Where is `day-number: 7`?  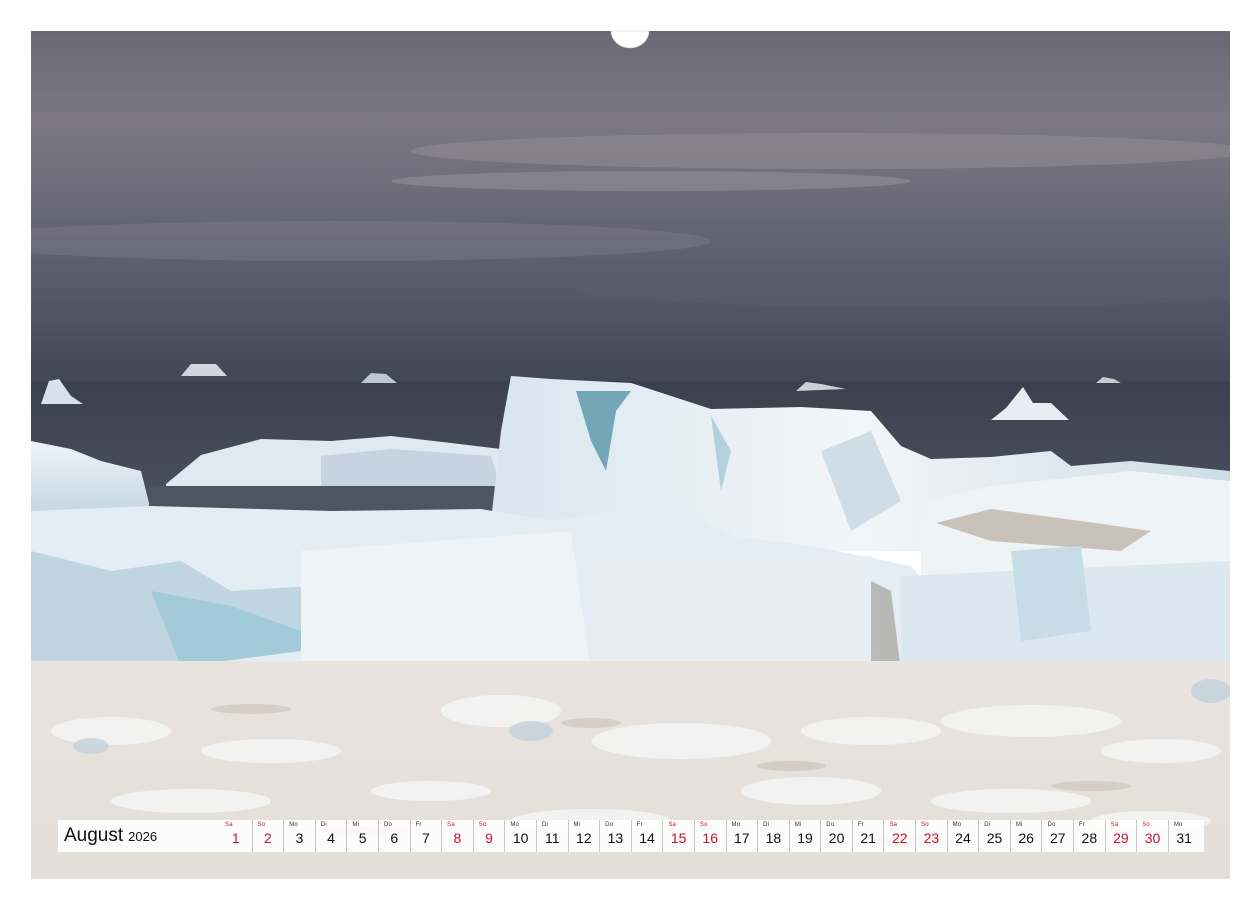 day-number: 7 is located at coordinates (425, 838).